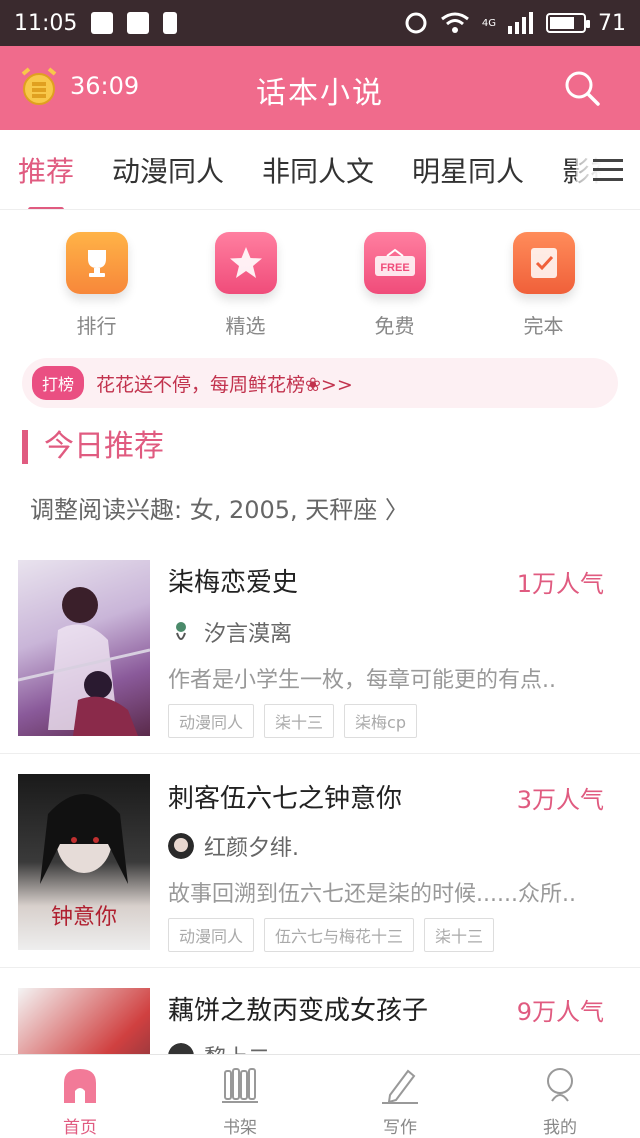 The height and width of the screenshot is (1138, 640). I want to click on flower-ranking-banner: 打榜 花花送不停，每周鲜花榜❀>>, so click(320, 383).